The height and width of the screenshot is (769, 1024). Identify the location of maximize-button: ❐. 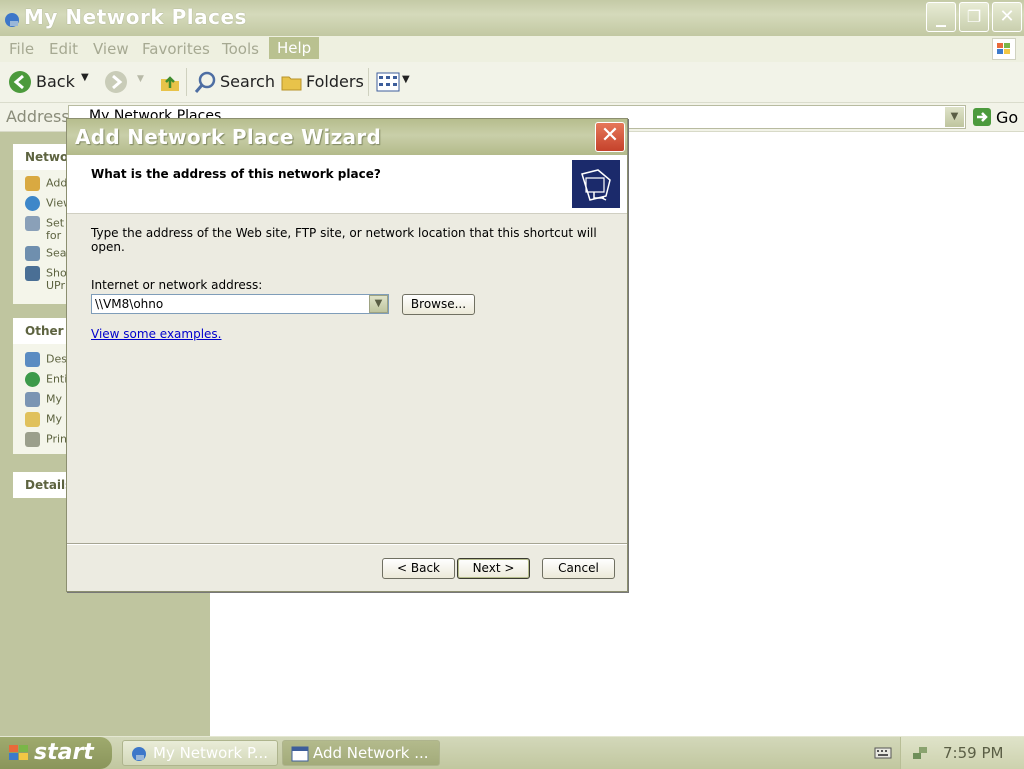
(974, 17).